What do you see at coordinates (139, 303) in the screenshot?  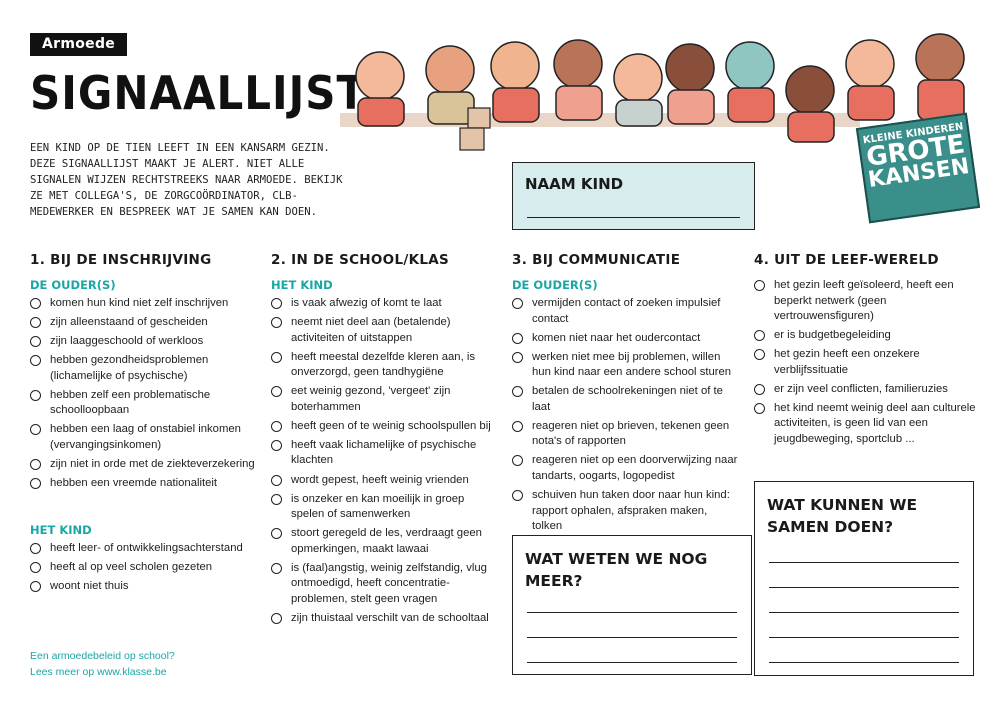 I see `checklist-item-text: komen hun kind niet zelf inschrijven` at bounding box center [139, 303].